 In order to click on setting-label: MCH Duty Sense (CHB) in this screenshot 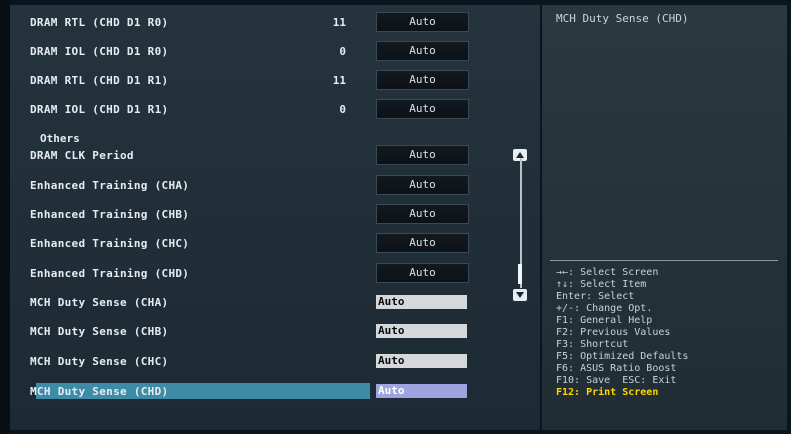, I will do `click(99, 331)`.